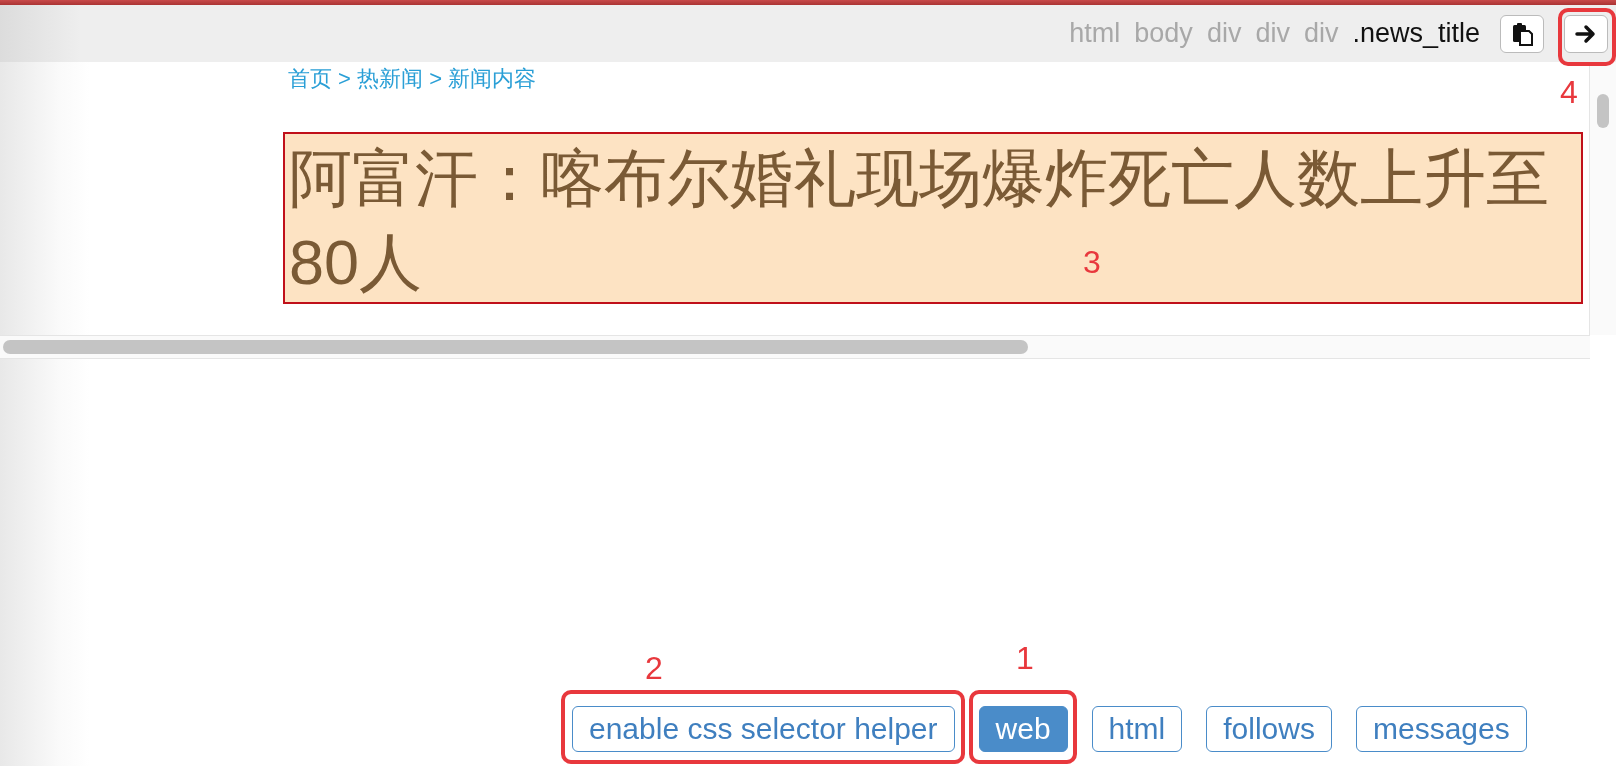 The image size is (1616, 766). Describe the element at coordinates (1163, 33) in the screenshot. I see `dom-path-item: body` at that location.